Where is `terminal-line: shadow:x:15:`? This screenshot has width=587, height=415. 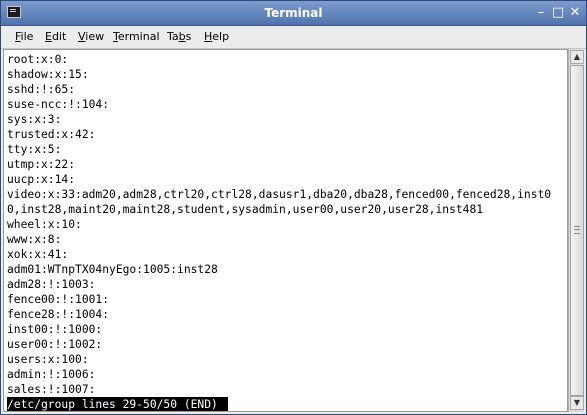 terminal-line: shadow:x:15: is located at coordinates (48, 74).